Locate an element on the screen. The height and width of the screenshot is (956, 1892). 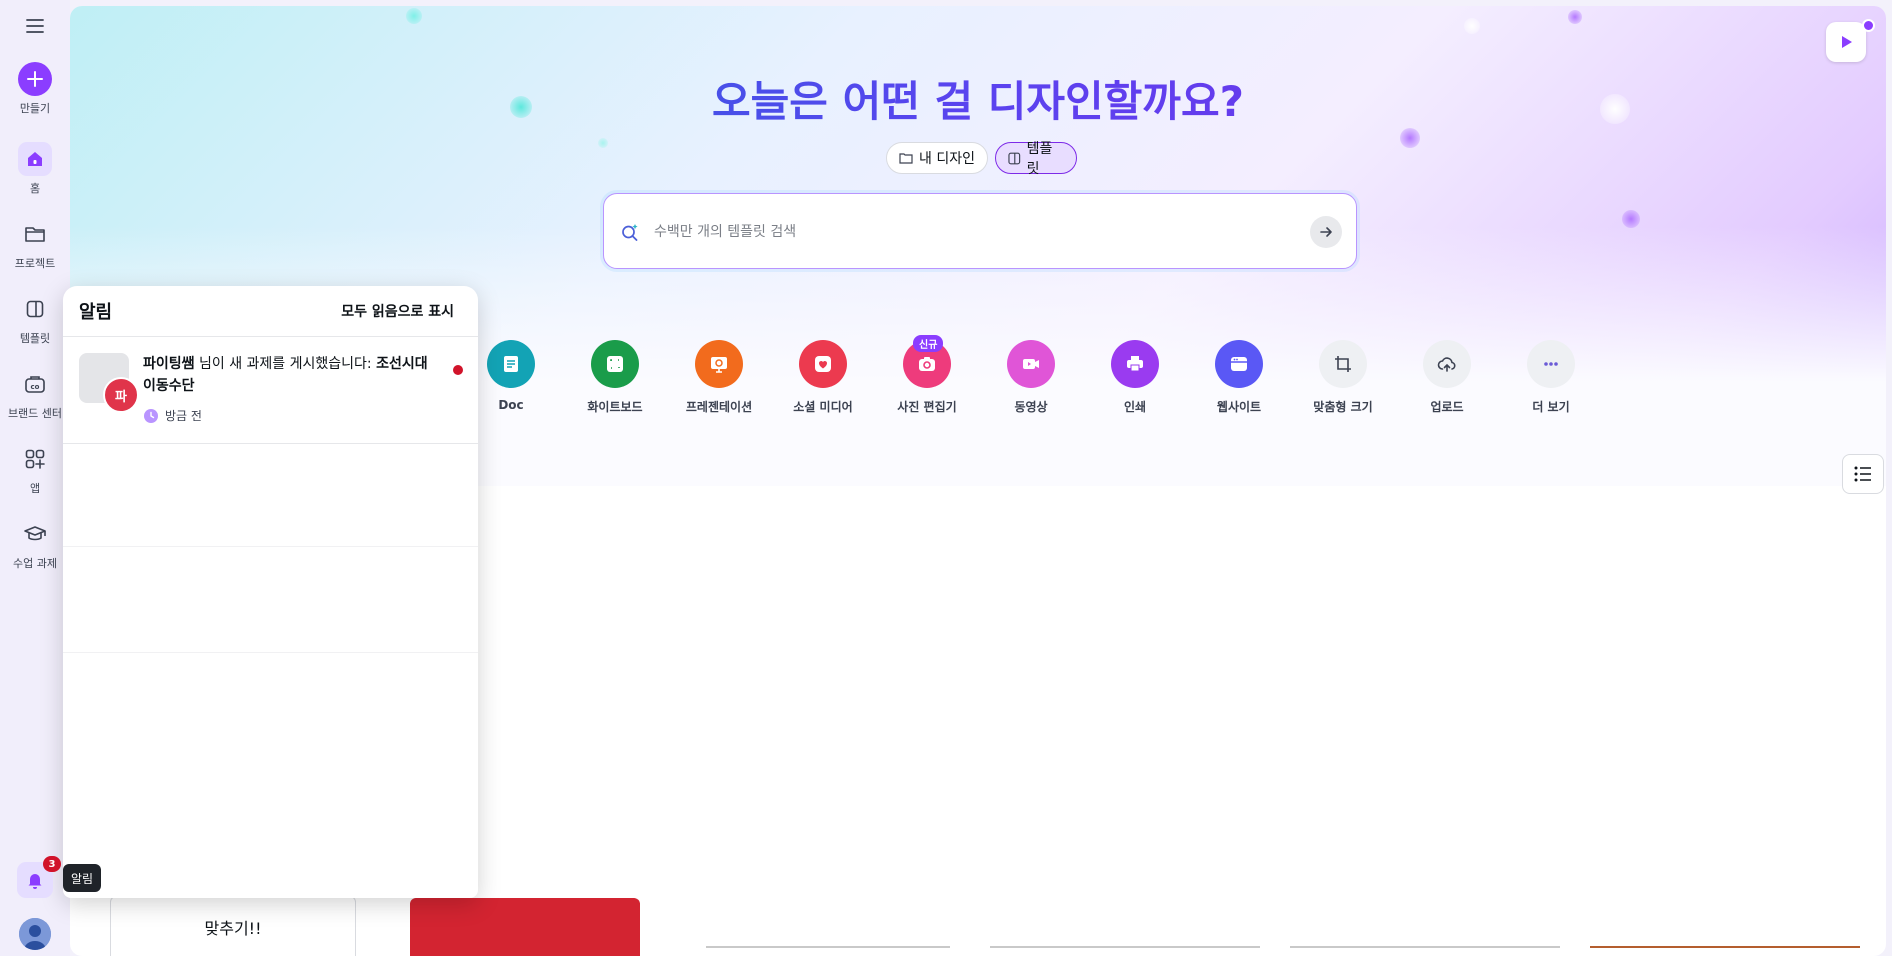
category-social-media: 소셜 미디어 is located at coordinates (823, 377).